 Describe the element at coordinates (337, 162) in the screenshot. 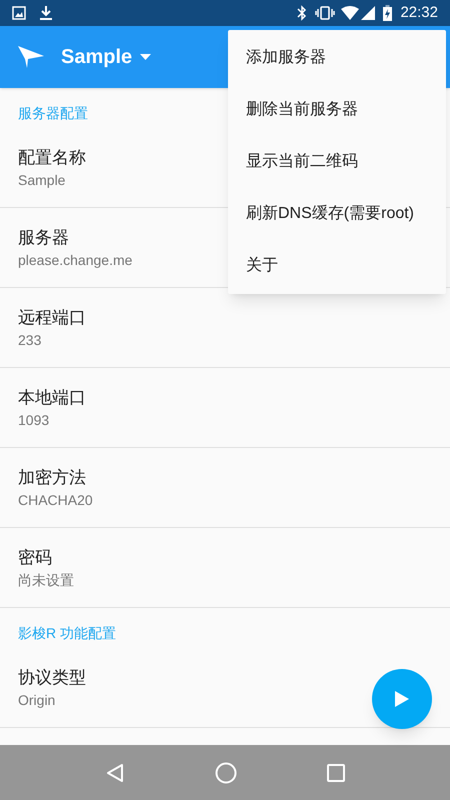

I see `menu-item: 显示当前二维码` at that location.